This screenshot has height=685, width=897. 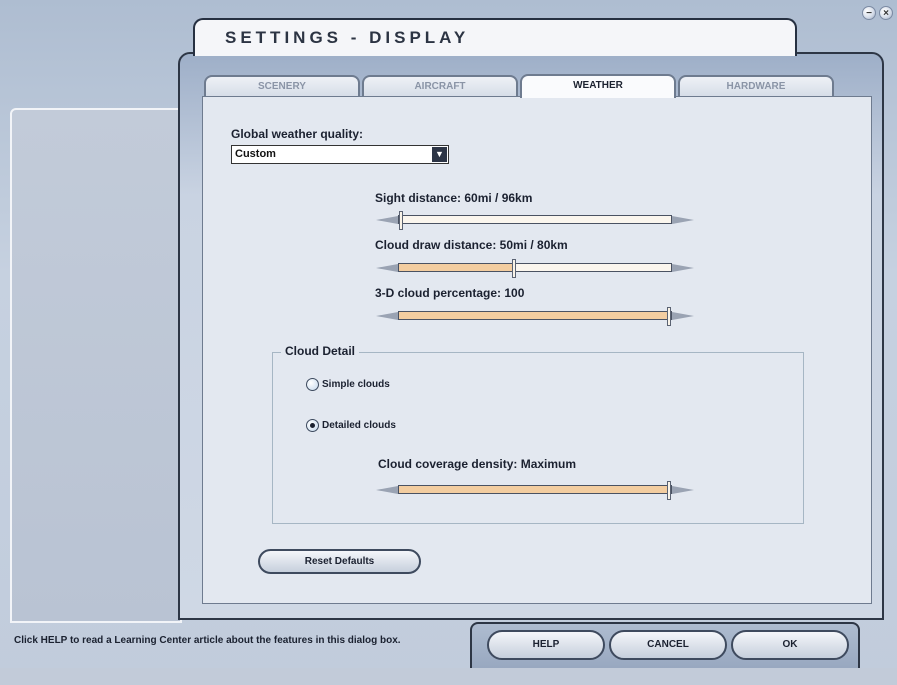 I want to click on title-banner: SETTINGS - DISPLAY, so click(x=495, y=37).